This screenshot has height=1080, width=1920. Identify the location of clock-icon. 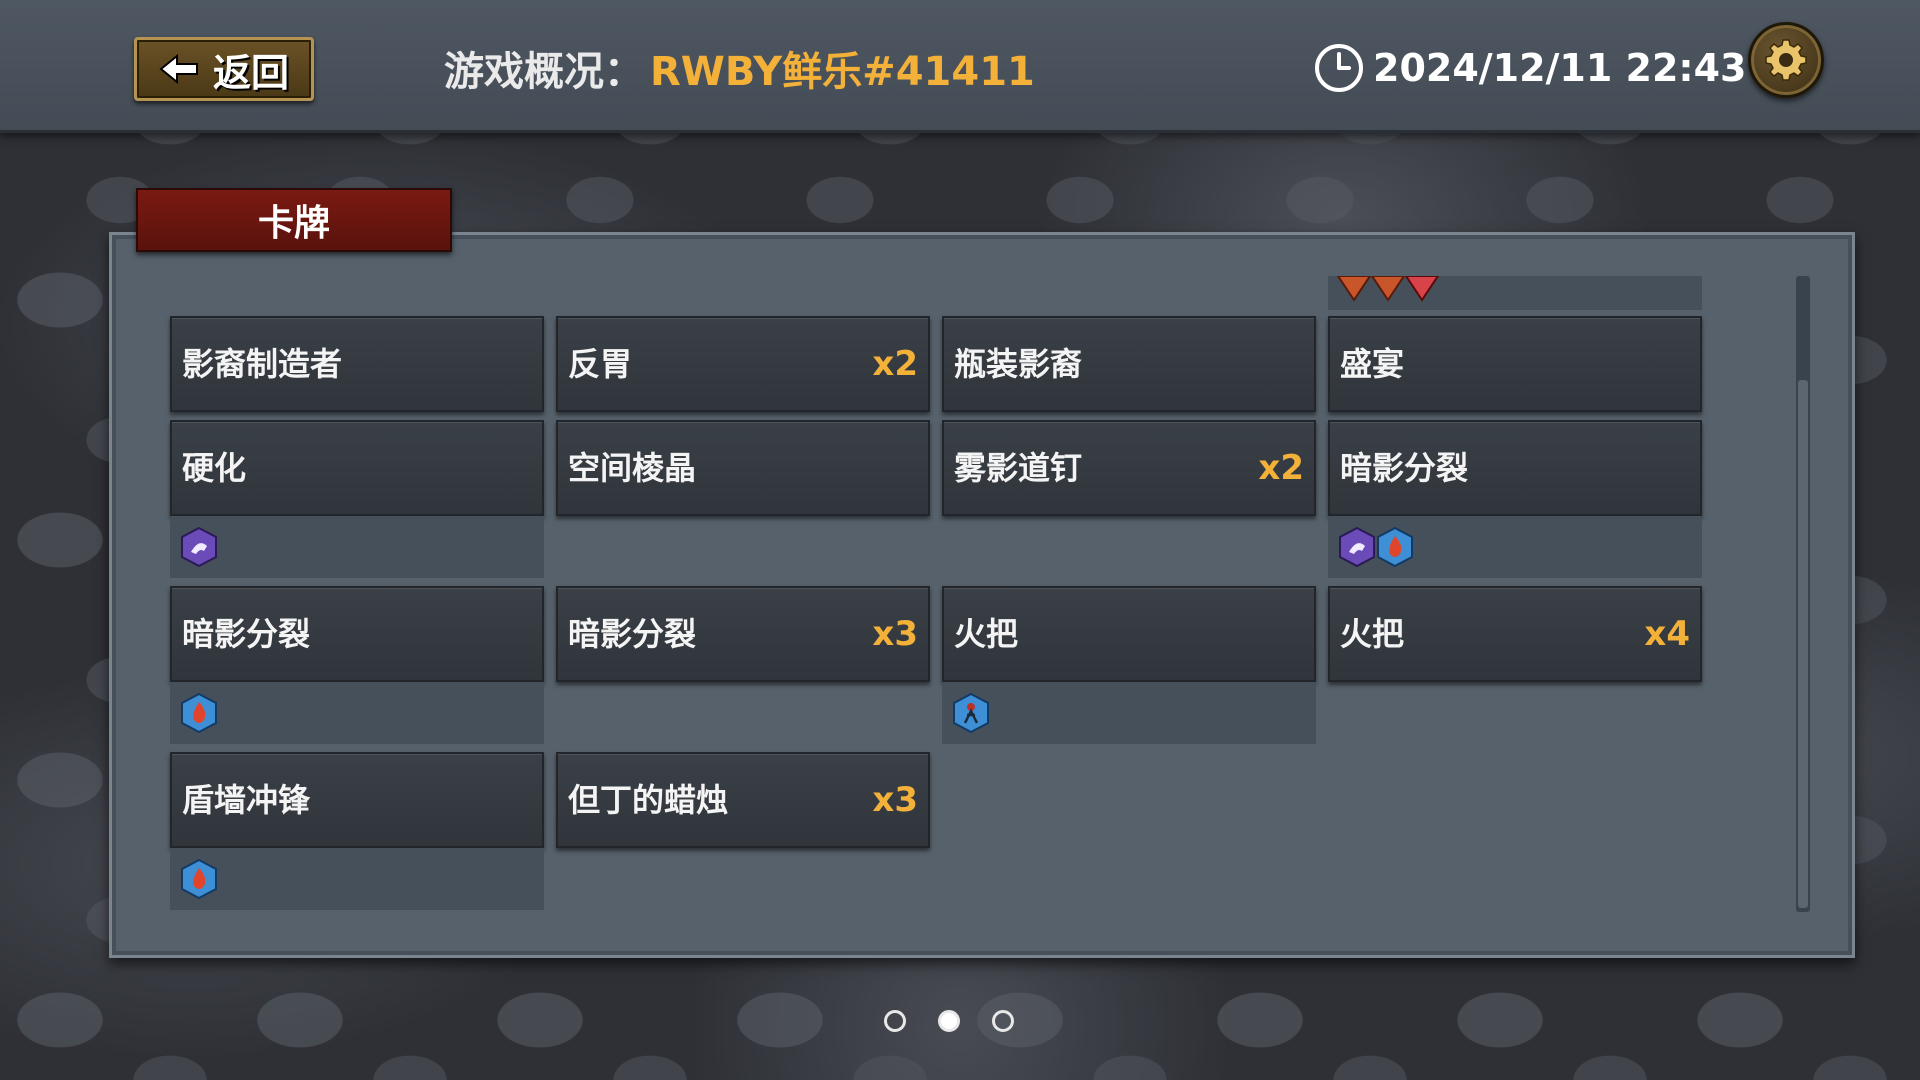
(1339, 68).